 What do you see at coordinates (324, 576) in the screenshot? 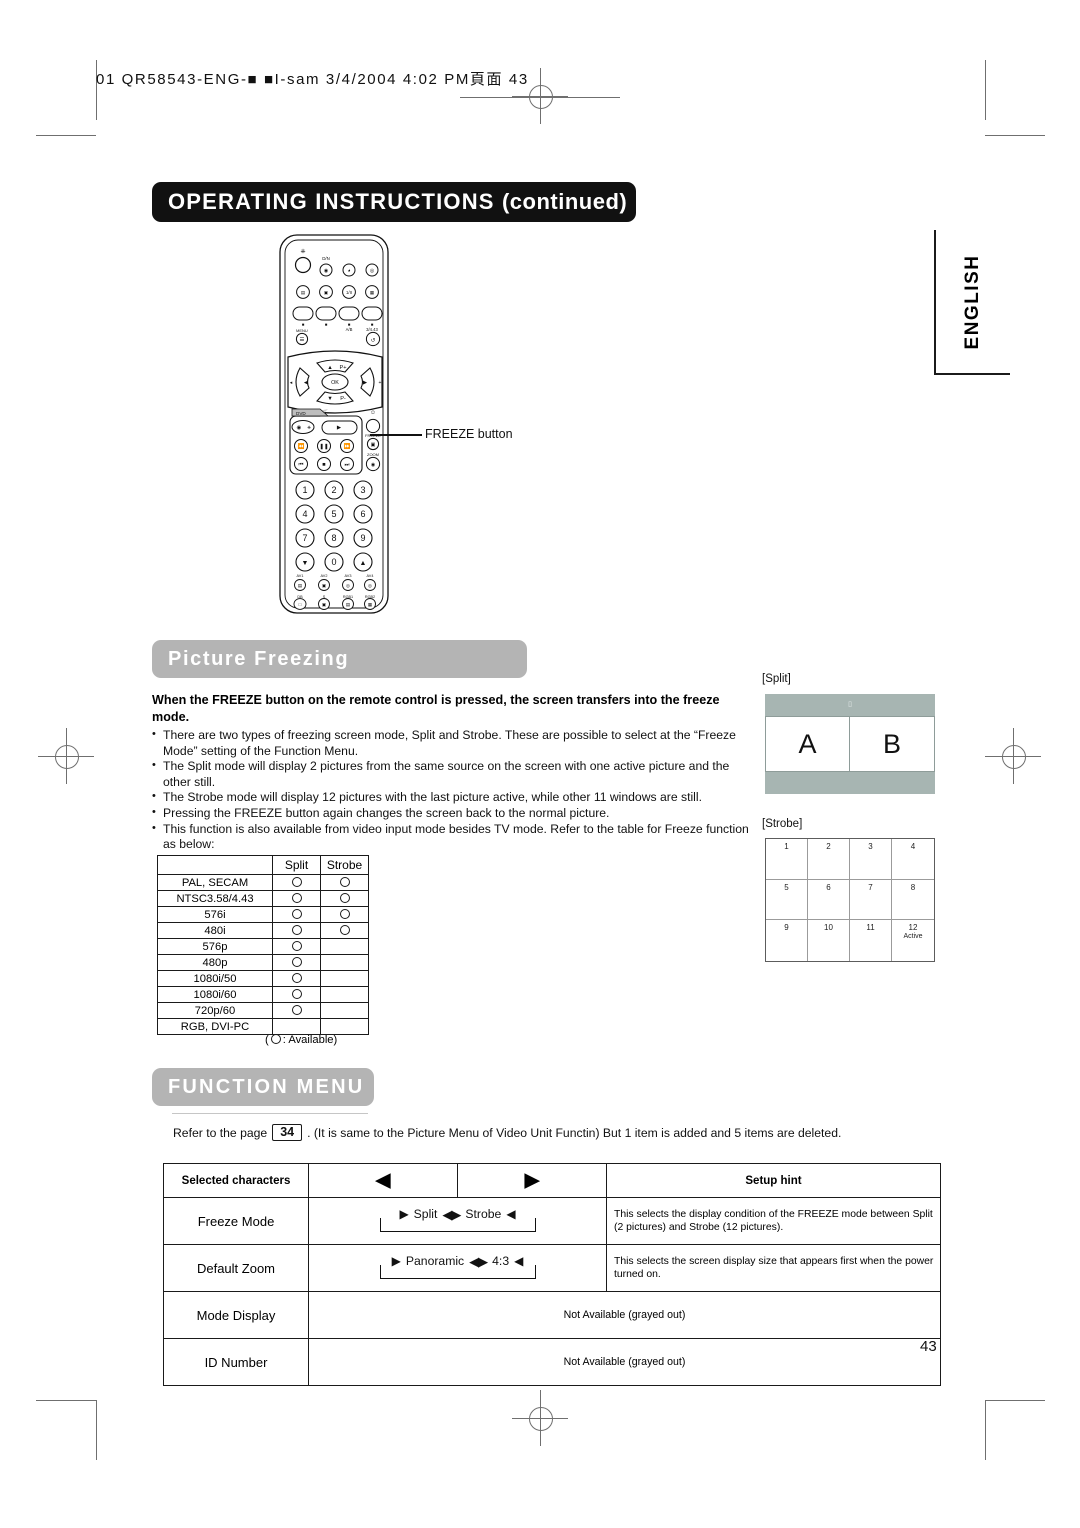
I see `svg-text: AV2` at bounding box center [324, 576].